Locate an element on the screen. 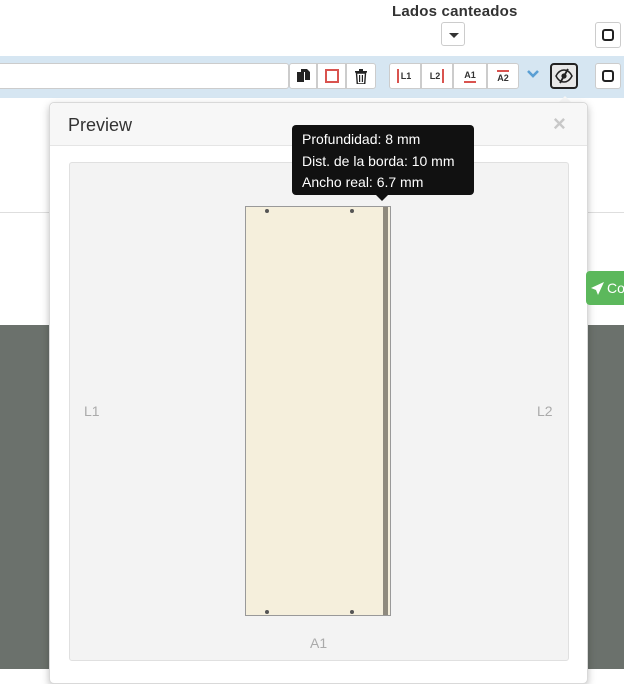  paper-plane-icon is located at coordinates (597, 288).